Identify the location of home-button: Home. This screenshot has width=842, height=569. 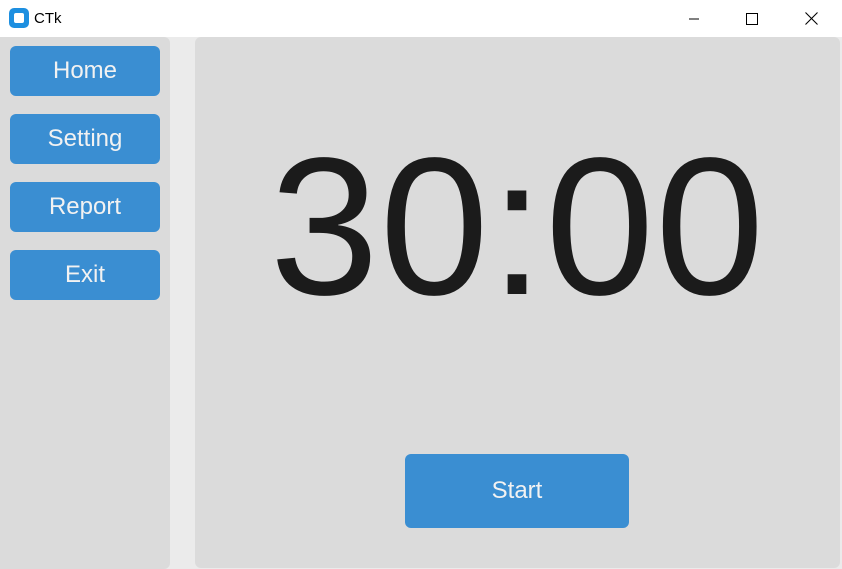
(85, 71).